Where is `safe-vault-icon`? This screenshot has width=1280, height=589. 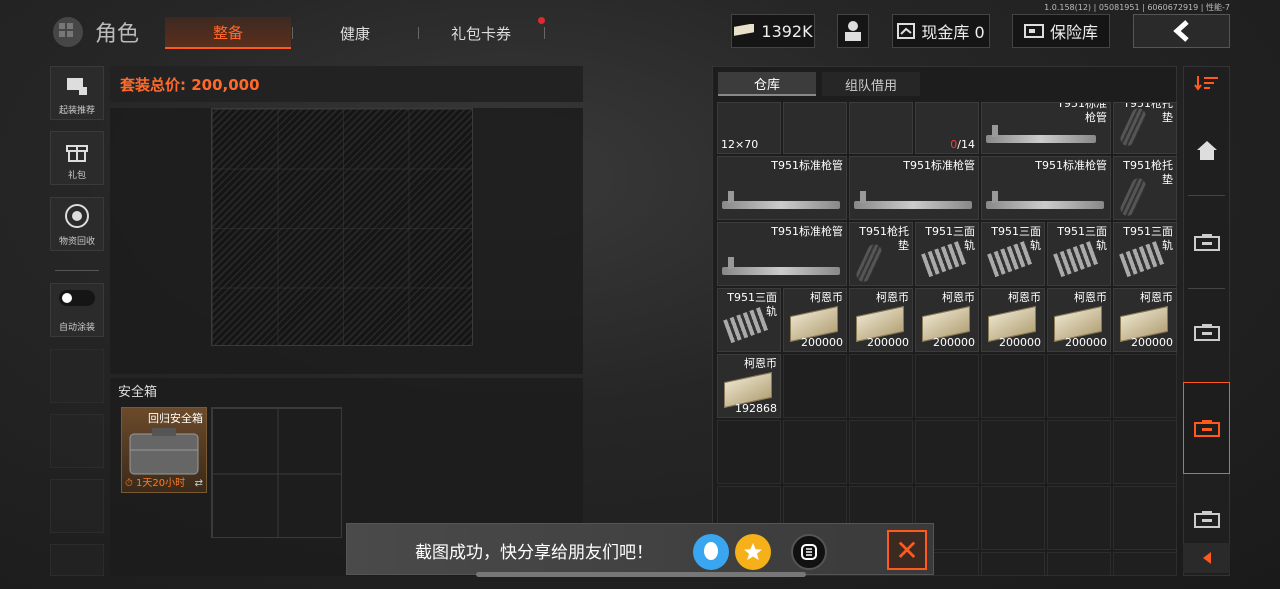
safe-vault-icon is located at coordinates (1033, 31).